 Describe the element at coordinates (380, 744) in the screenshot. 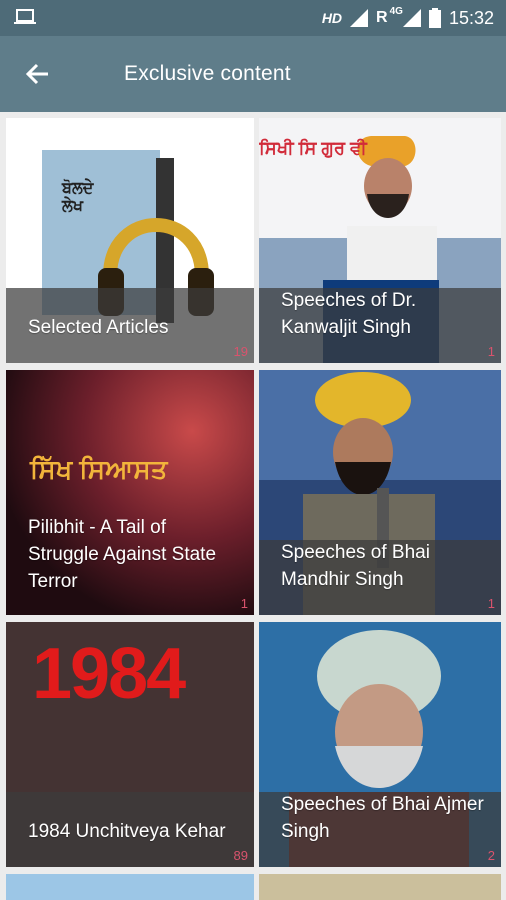

I see `tile-speeches-ajmer-singh: Speeches of Bhai Ajmer Singh 2` at that location.